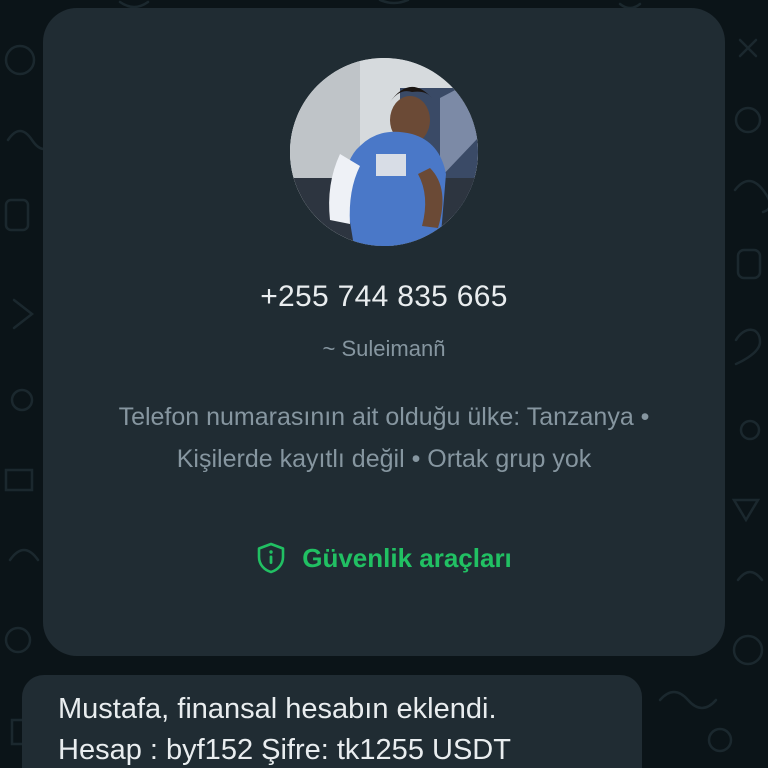 The width and height of the screenshot is (768, 768). I want to click on safety-tools-button: Güvenlik araçları, so click(384, 558).